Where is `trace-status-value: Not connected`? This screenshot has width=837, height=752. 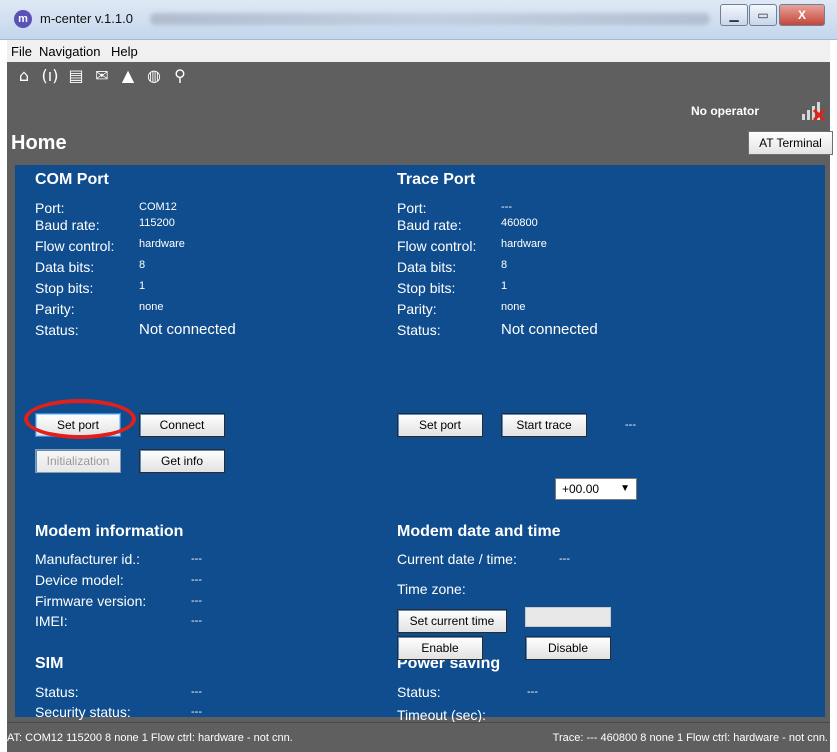 trace-status-value: Not connected is located at coordinates (549, 329).